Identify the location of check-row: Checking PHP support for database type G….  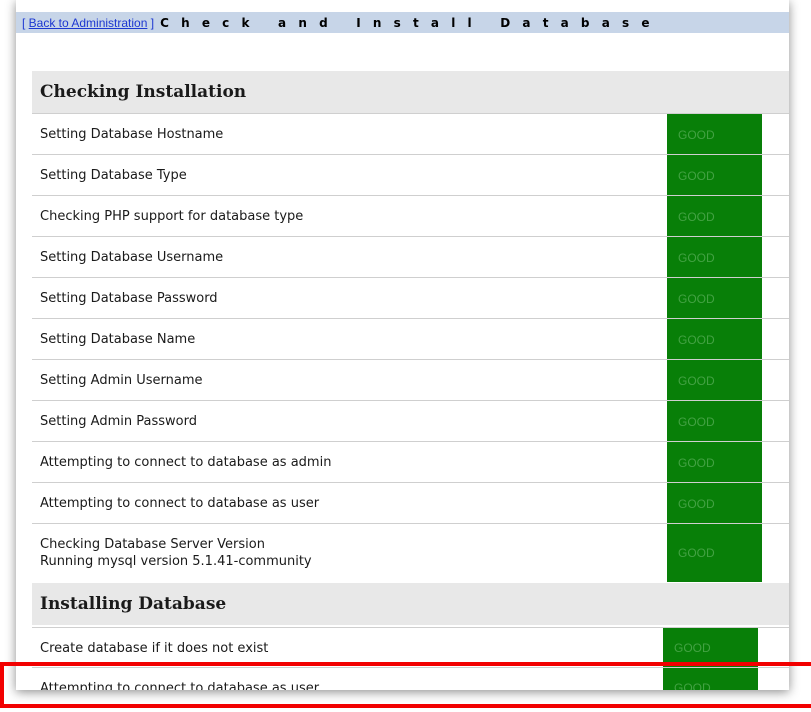
(410, 216).